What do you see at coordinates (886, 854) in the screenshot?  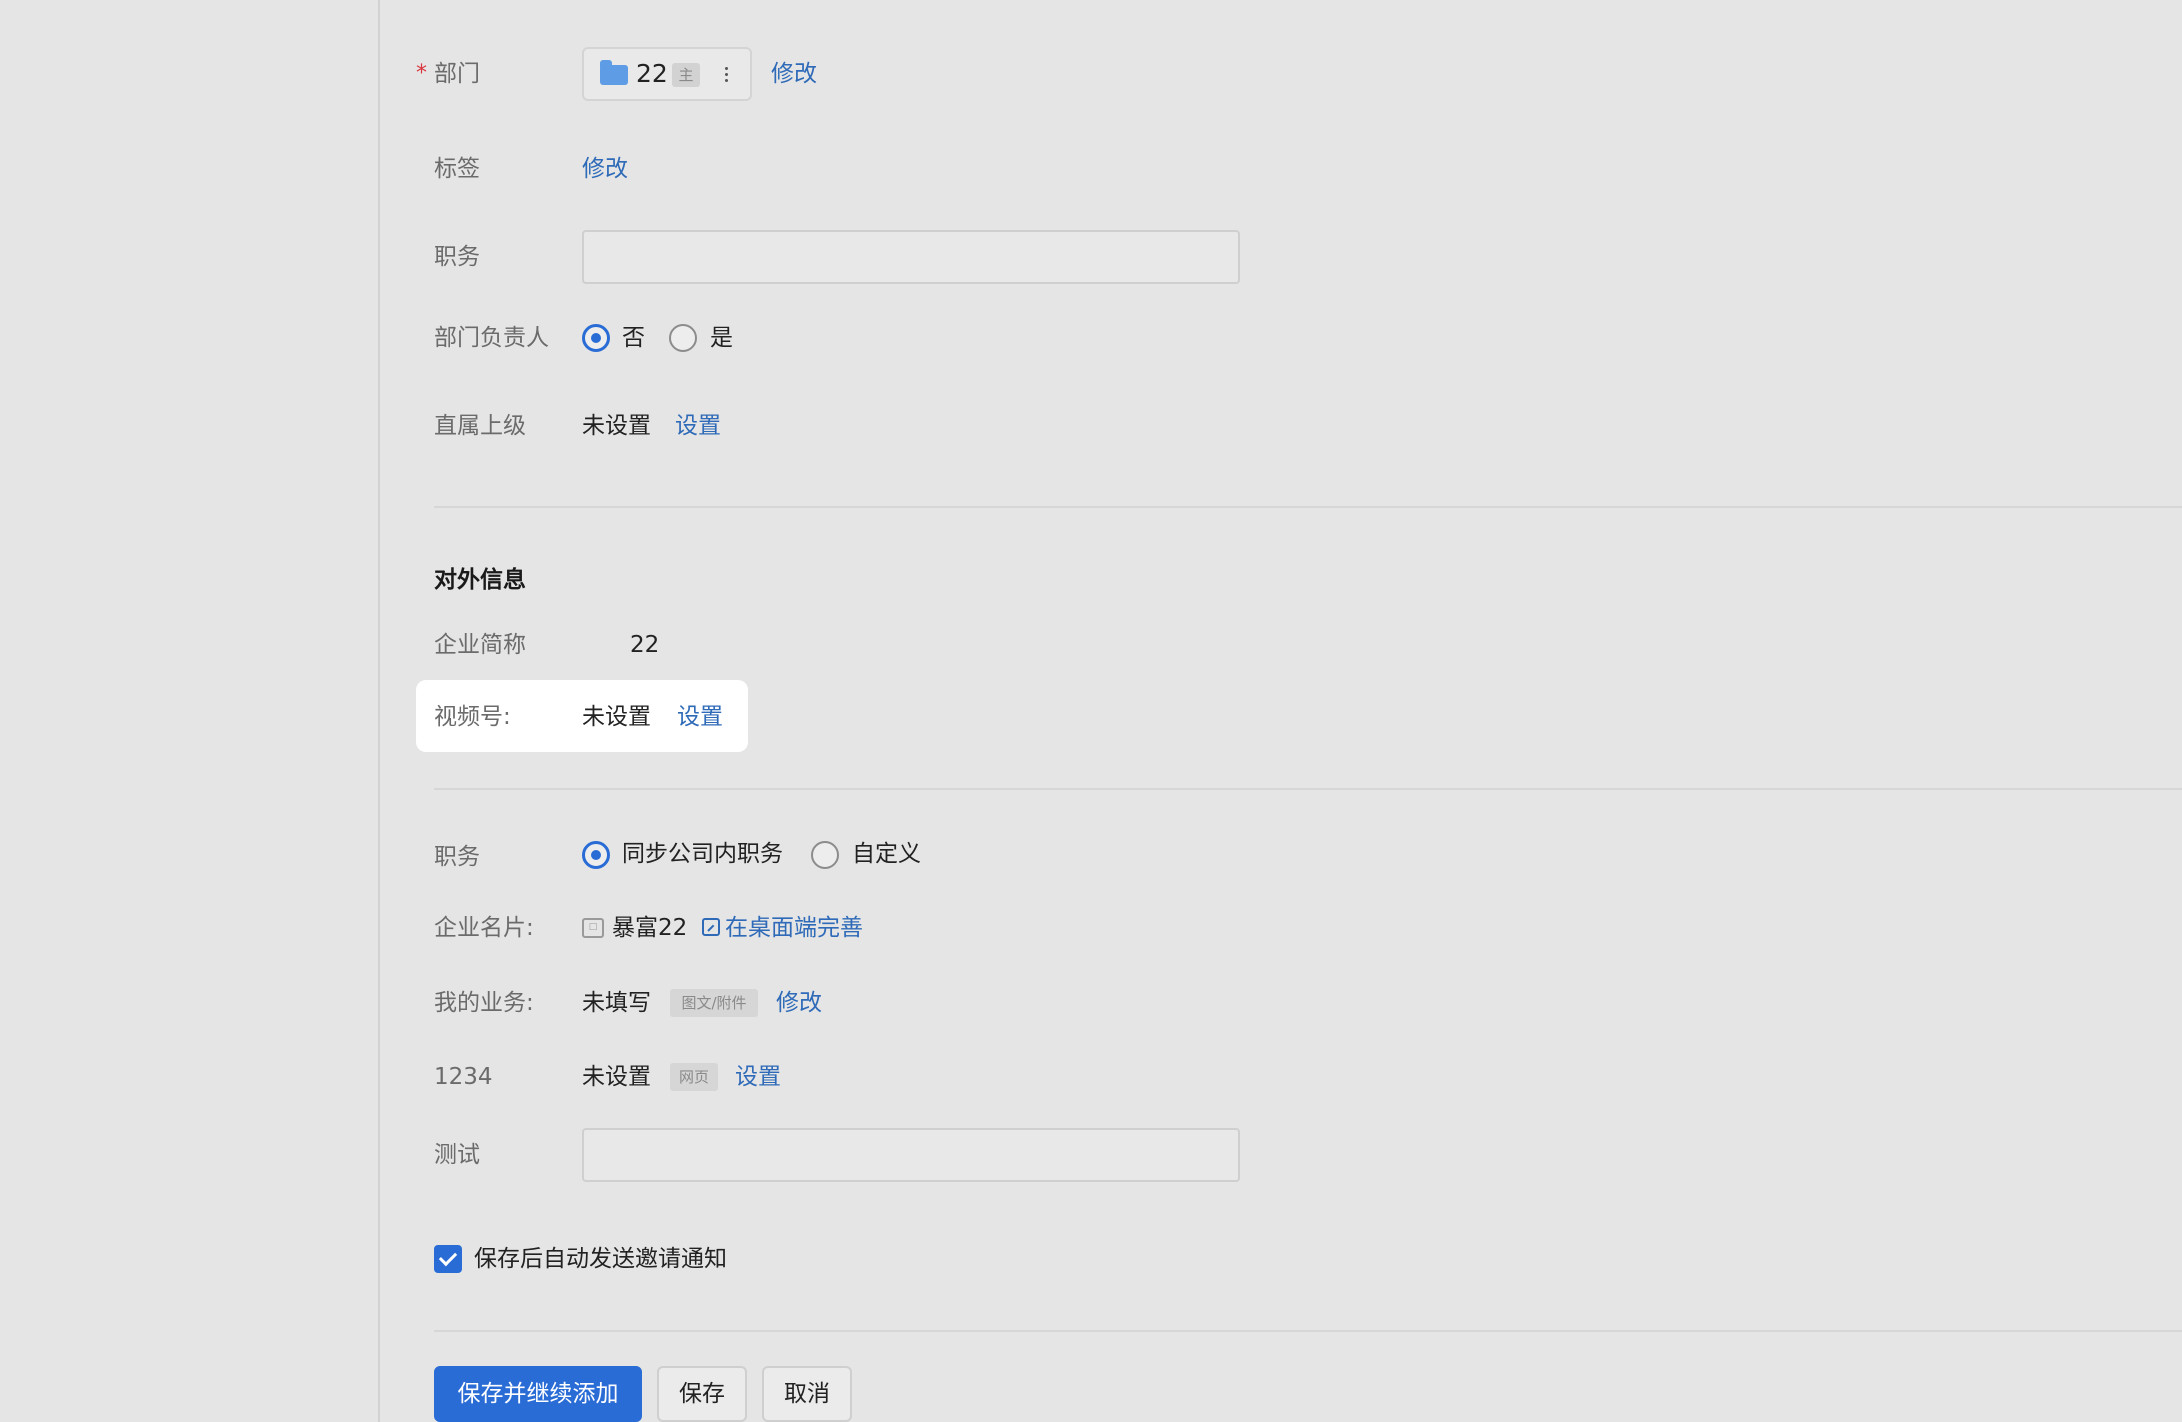 I see `external-position-option-custom: 自定义` at bounding box center [886, 854].